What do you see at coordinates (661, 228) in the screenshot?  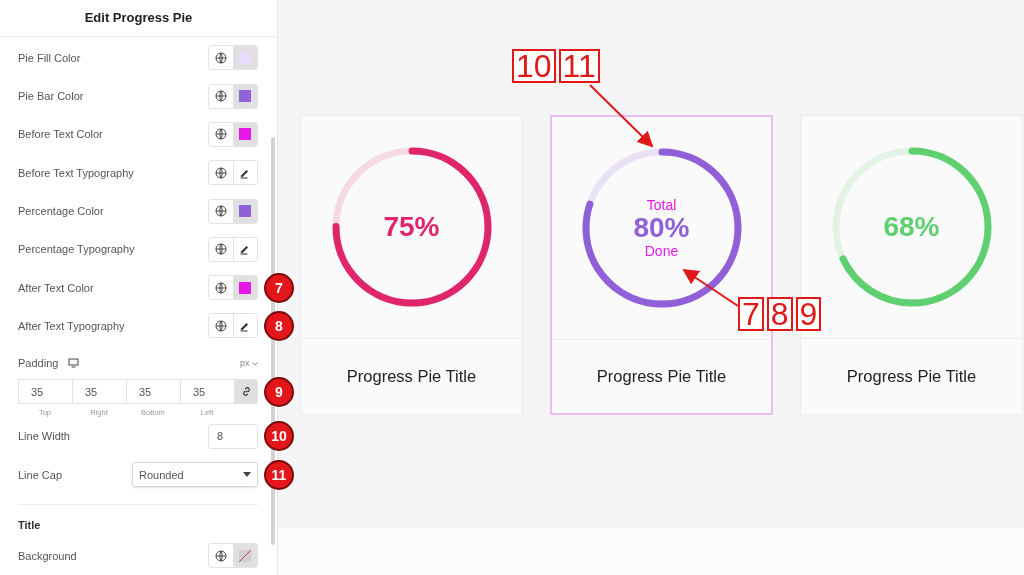 I see `percentage-text: 80%` at bounding box center [661, 228].